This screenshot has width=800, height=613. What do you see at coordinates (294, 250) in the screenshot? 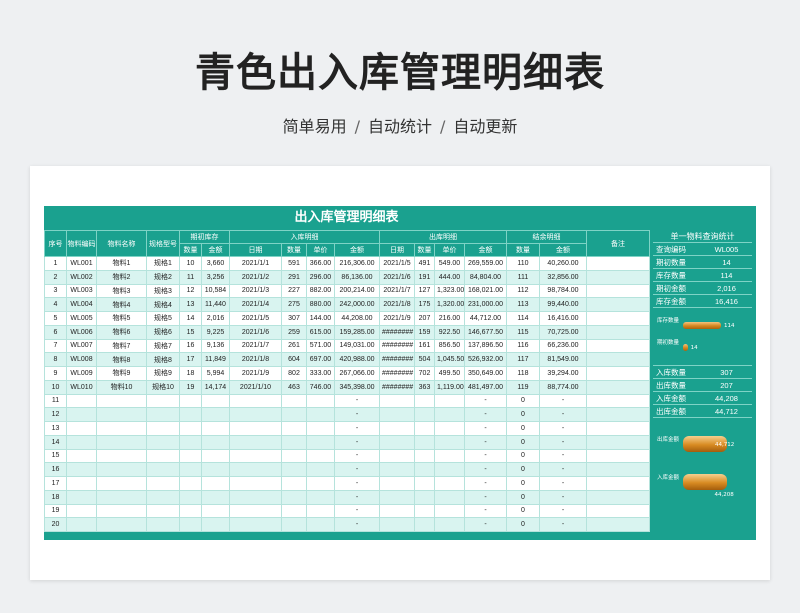
I see `col-header-qty: 数量` at bounding box center [294, 250].